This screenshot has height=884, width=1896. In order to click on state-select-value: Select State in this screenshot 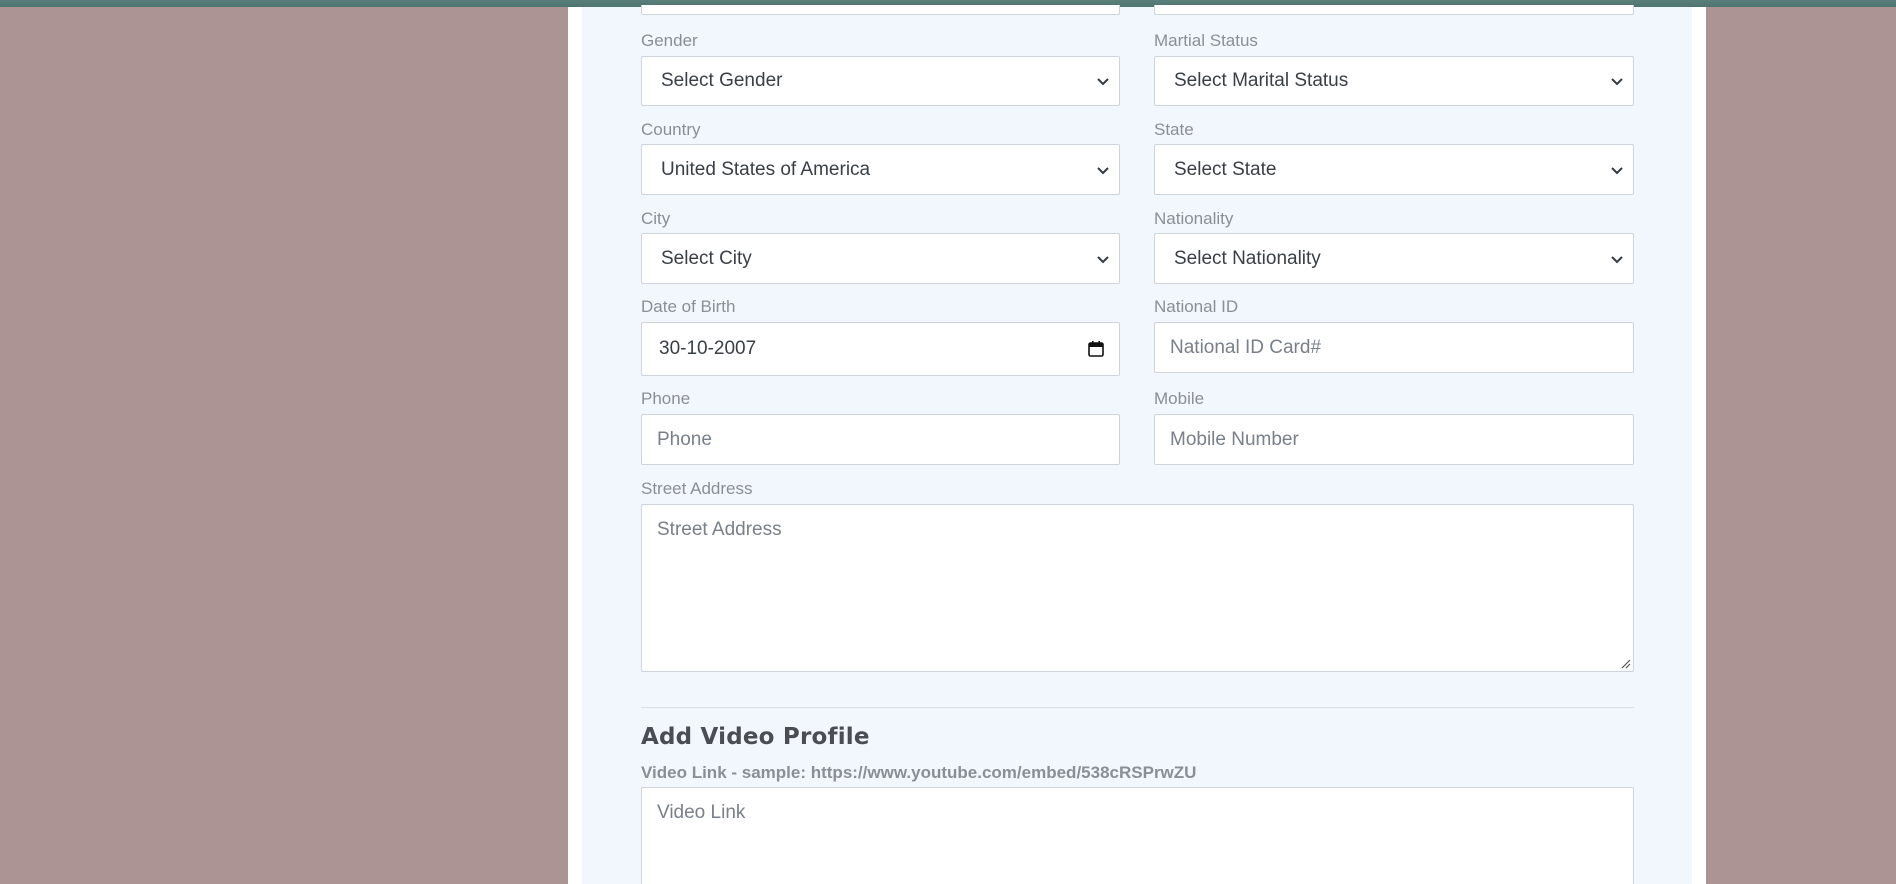, I will do `click(1225, 169)`.